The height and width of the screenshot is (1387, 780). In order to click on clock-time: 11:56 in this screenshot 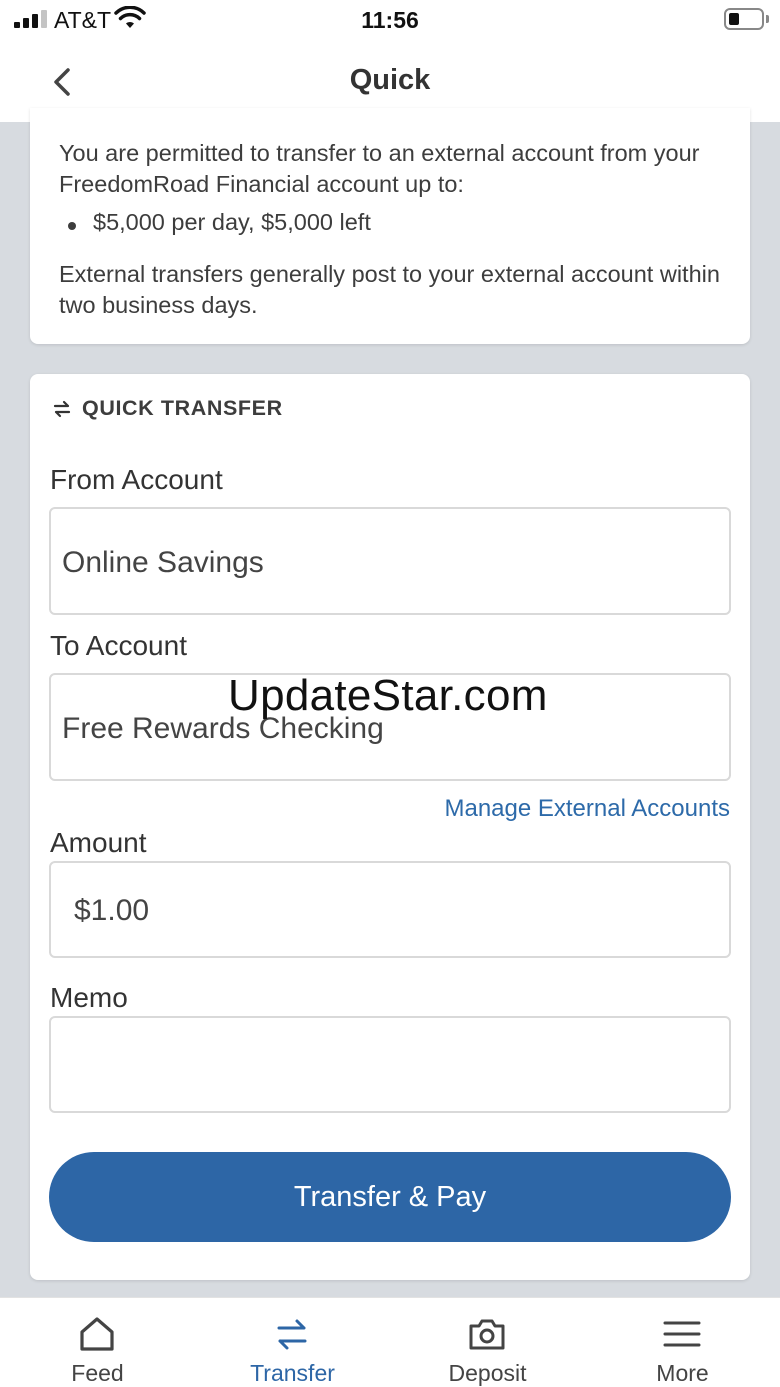, I will do `click(390, 20)`.